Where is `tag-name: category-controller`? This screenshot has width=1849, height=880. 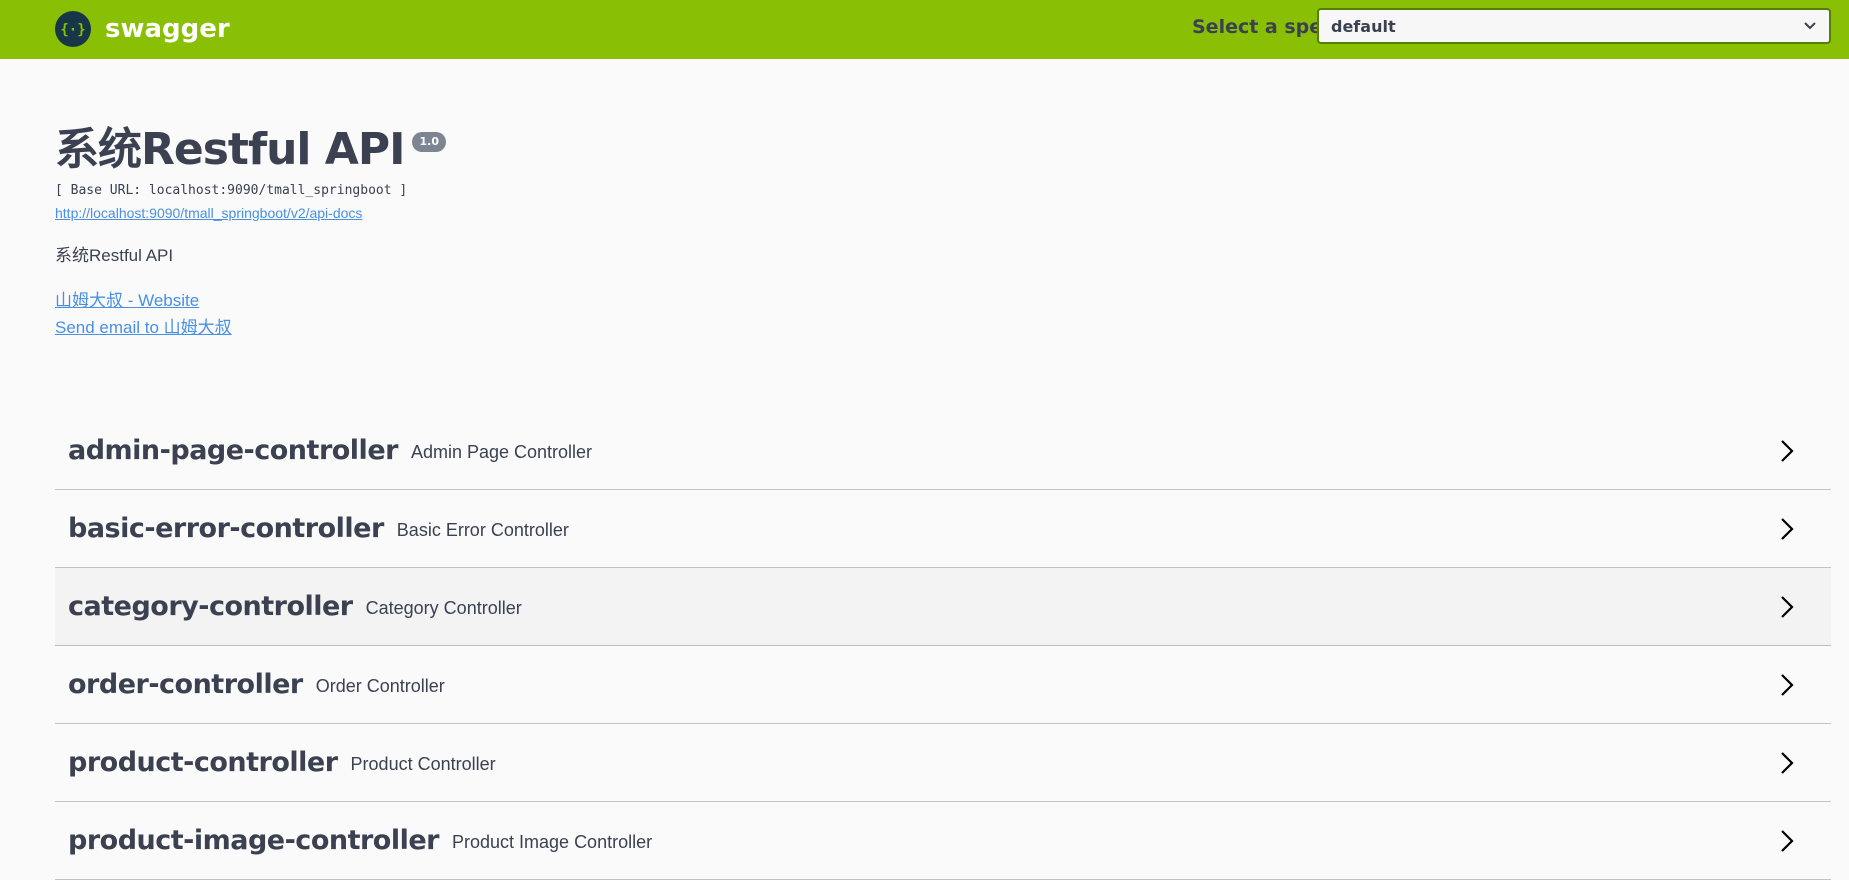 tag-name: category-controller is located at coordinates (210, 606).